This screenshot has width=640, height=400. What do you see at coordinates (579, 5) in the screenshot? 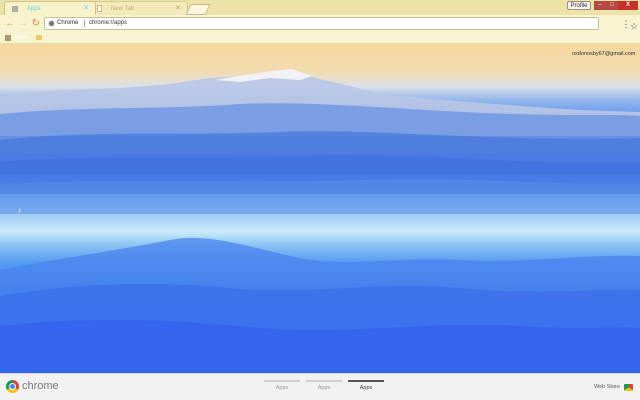
I see `profile-button: Profile` at bounding box center [579, 5].